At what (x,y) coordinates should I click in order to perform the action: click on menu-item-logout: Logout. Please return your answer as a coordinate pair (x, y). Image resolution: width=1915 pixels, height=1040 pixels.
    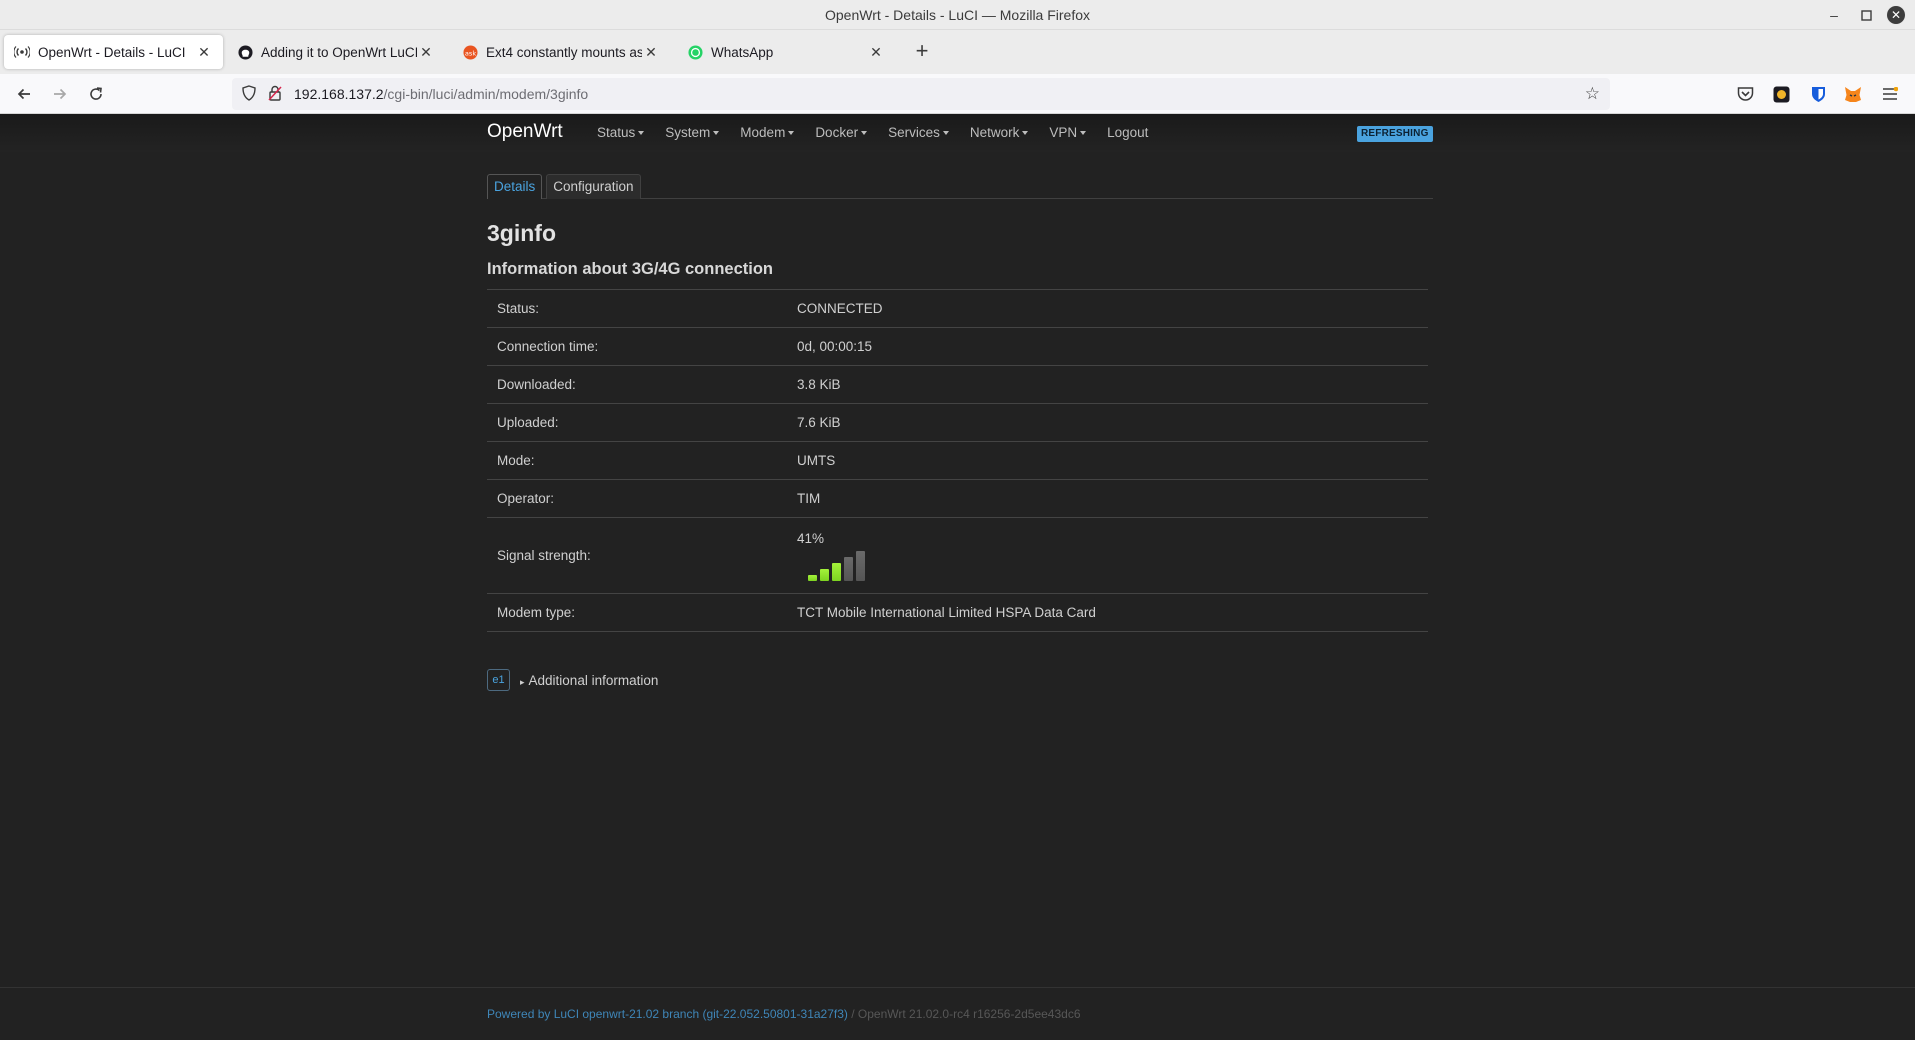
    Looking at the image, I should click on (1127, 132).